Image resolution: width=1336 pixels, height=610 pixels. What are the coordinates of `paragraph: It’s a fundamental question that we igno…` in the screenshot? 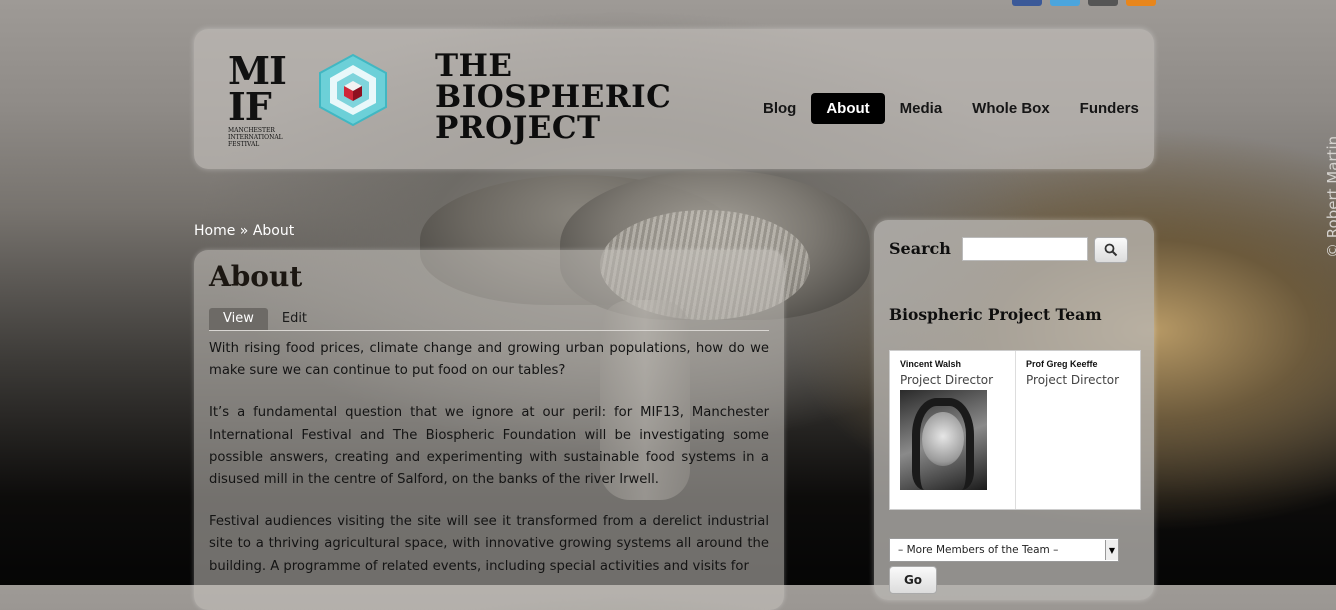 It's located at (489, 446).